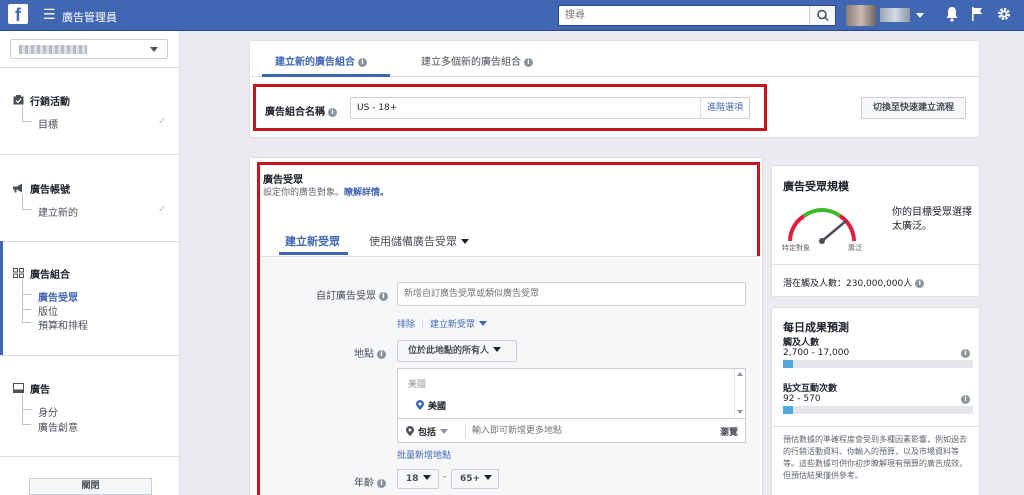 This screenshot has width=1024, height=495. I want to click on daily-results-title: 每日成果預測, so click(816, 327).